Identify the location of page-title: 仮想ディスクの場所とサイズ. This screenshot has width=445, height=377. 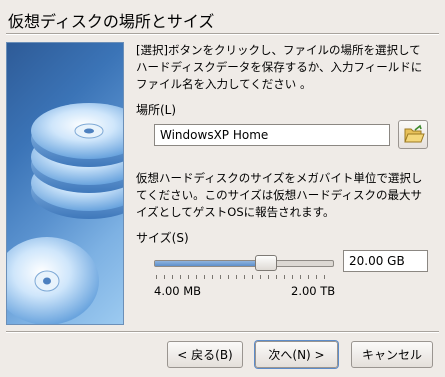
(111, 21).